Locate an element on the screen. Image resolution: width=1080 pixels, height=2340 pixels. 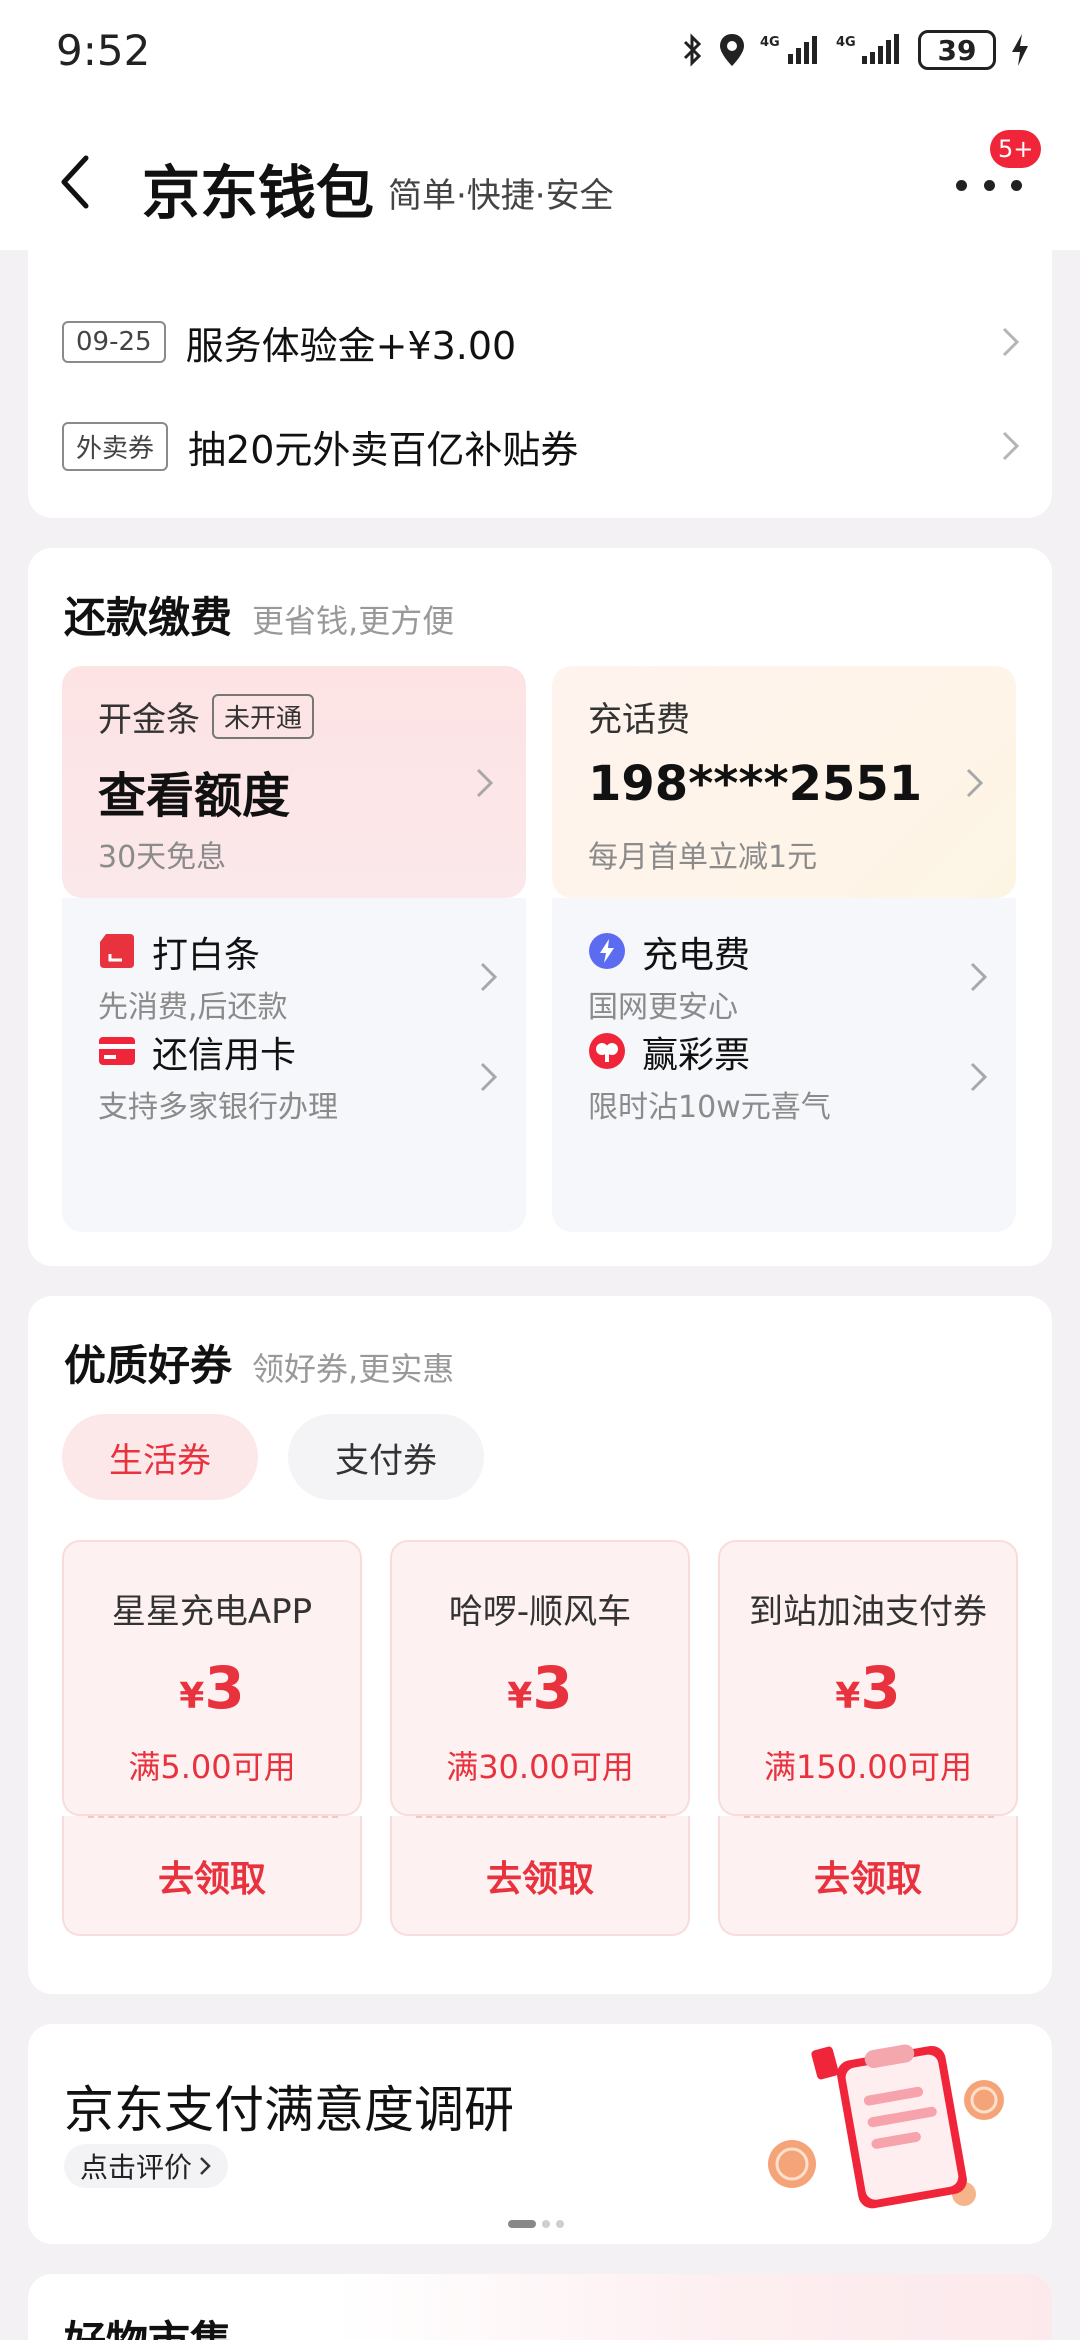
app-header: 京东钱包 简单·快捷·安全 5+ is located at coordinates (540, 180).